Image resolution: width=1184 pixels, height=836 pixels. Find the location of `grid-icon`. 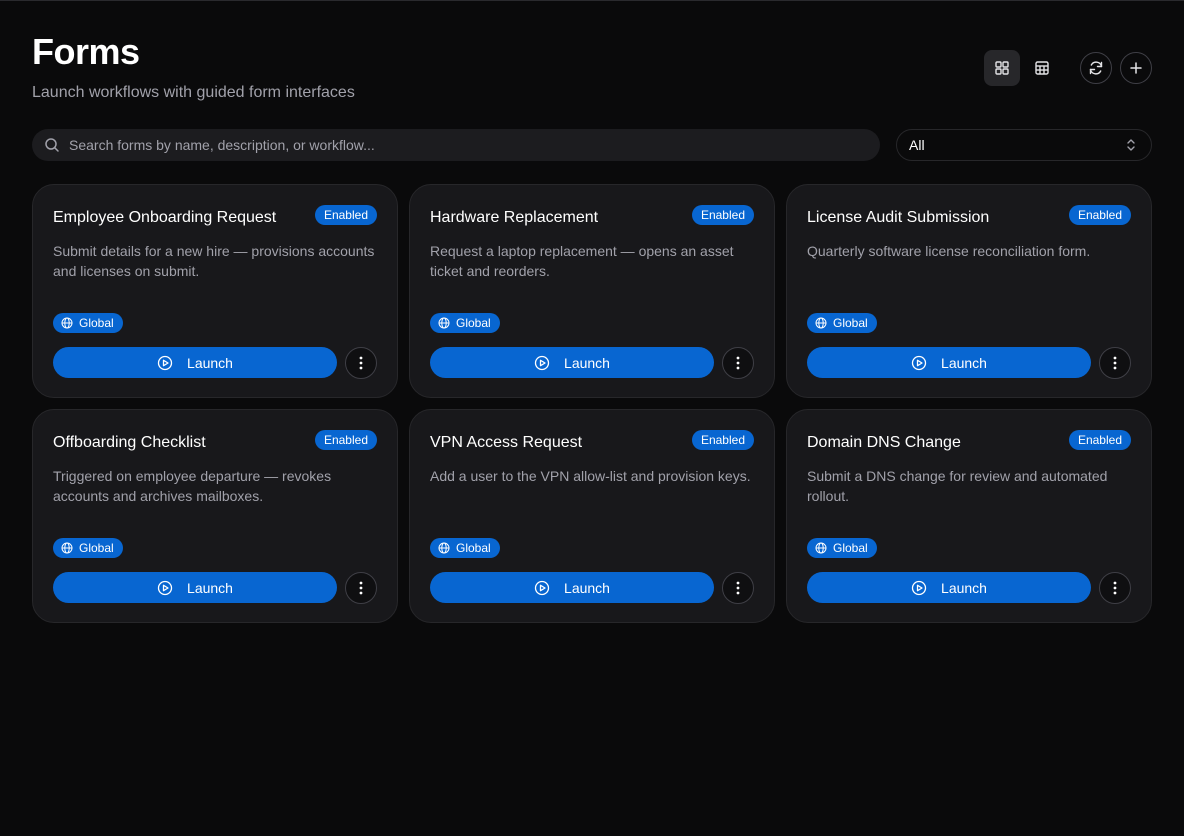

grid-icon is located at coordinates (1002, 68).